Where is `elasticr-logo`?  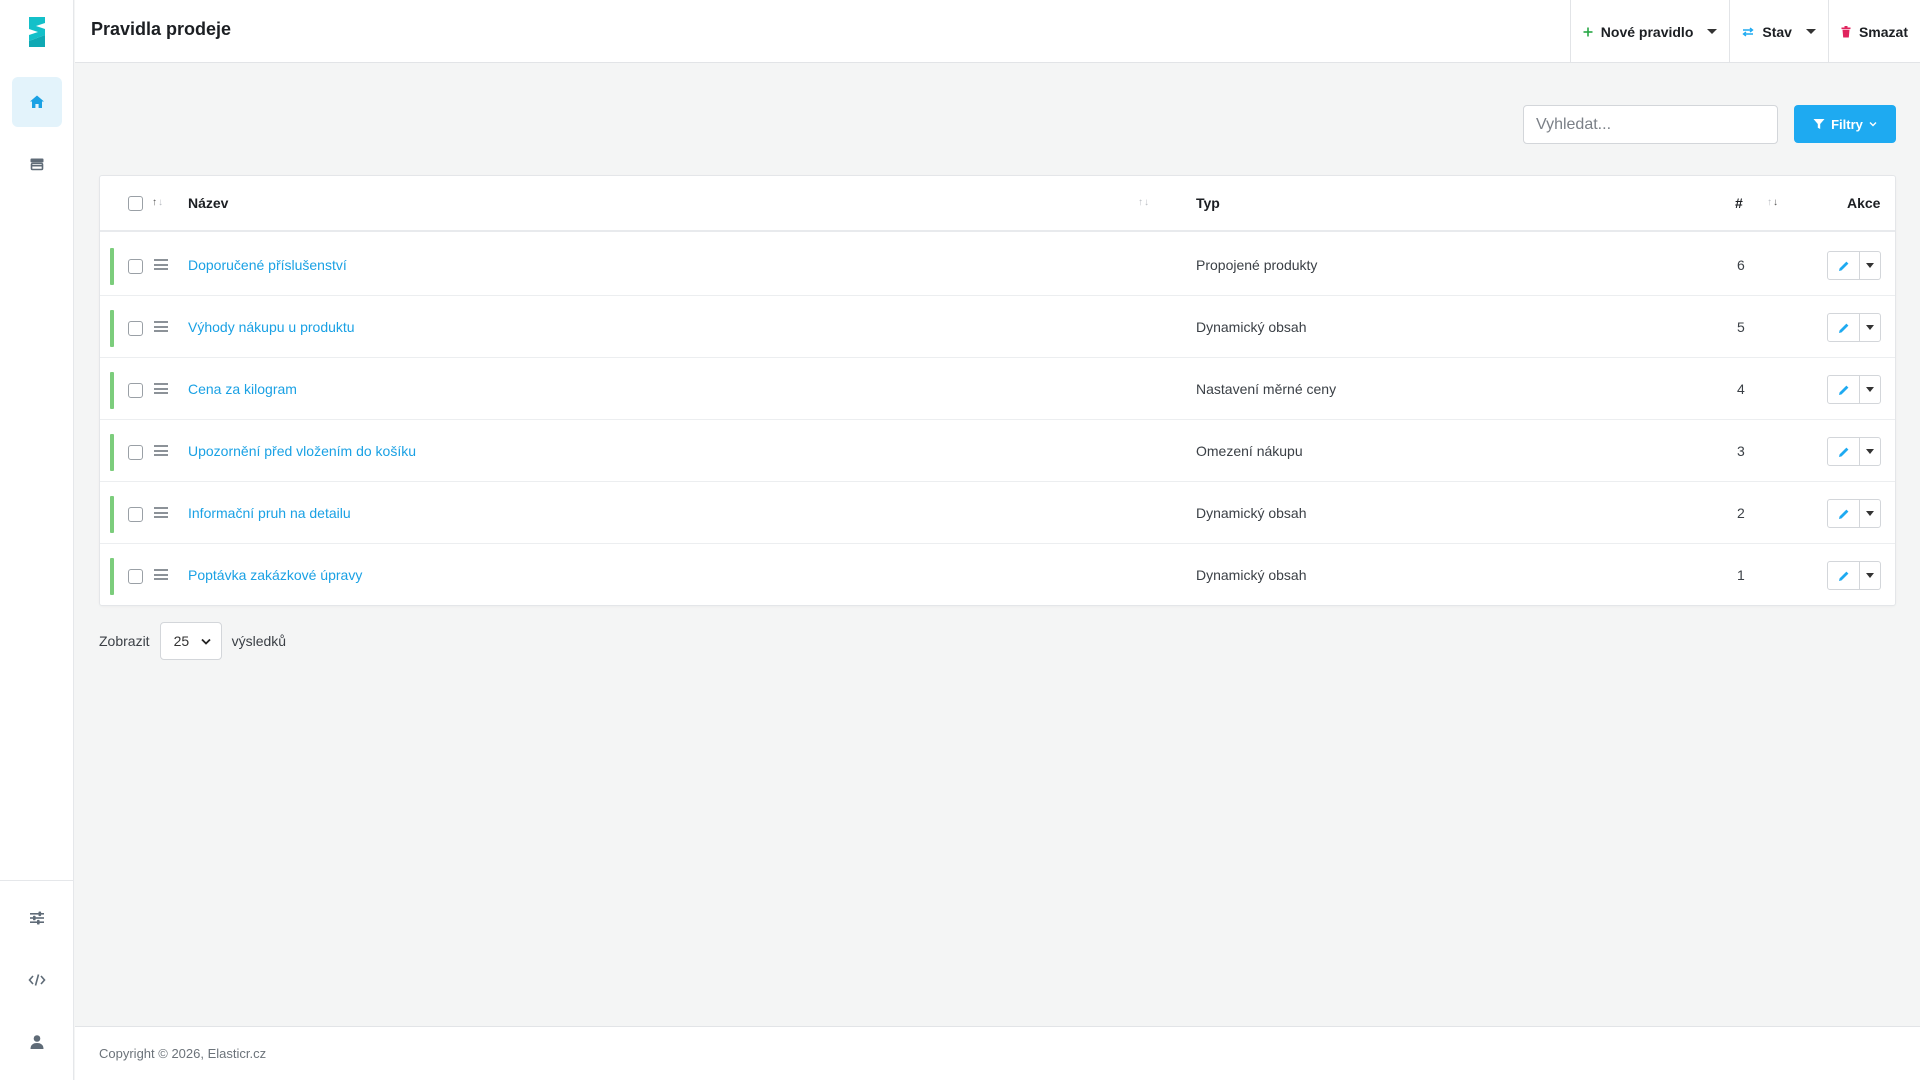 elasticr-logo is located at coordinates (37, 31).